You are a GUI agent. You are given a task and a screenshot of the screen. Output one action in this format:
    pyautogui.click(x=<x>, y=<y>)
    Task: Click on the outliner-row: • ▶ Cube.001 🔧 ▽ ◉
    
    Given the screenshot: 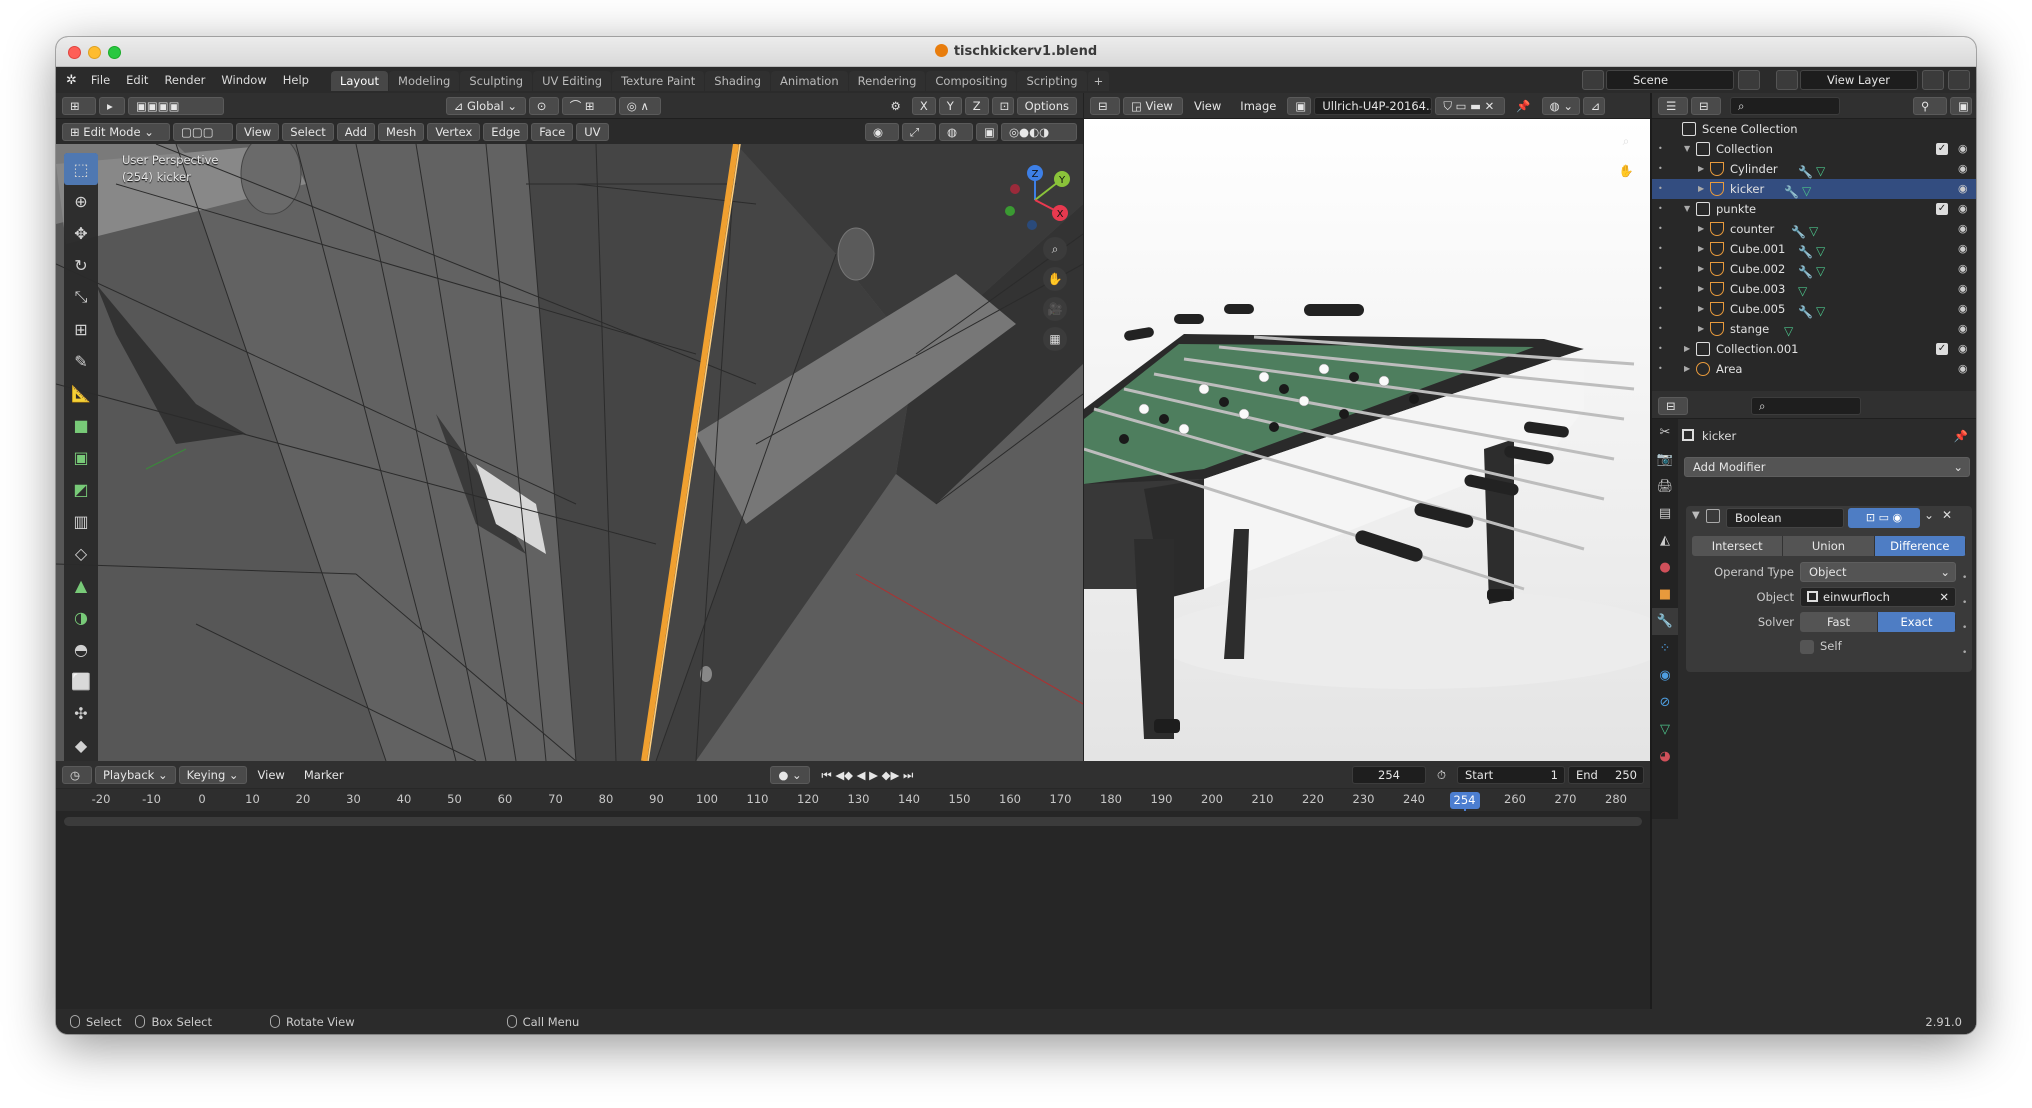 What is the action you would take?
    pyautogui.click(x=1814, y=249)
    